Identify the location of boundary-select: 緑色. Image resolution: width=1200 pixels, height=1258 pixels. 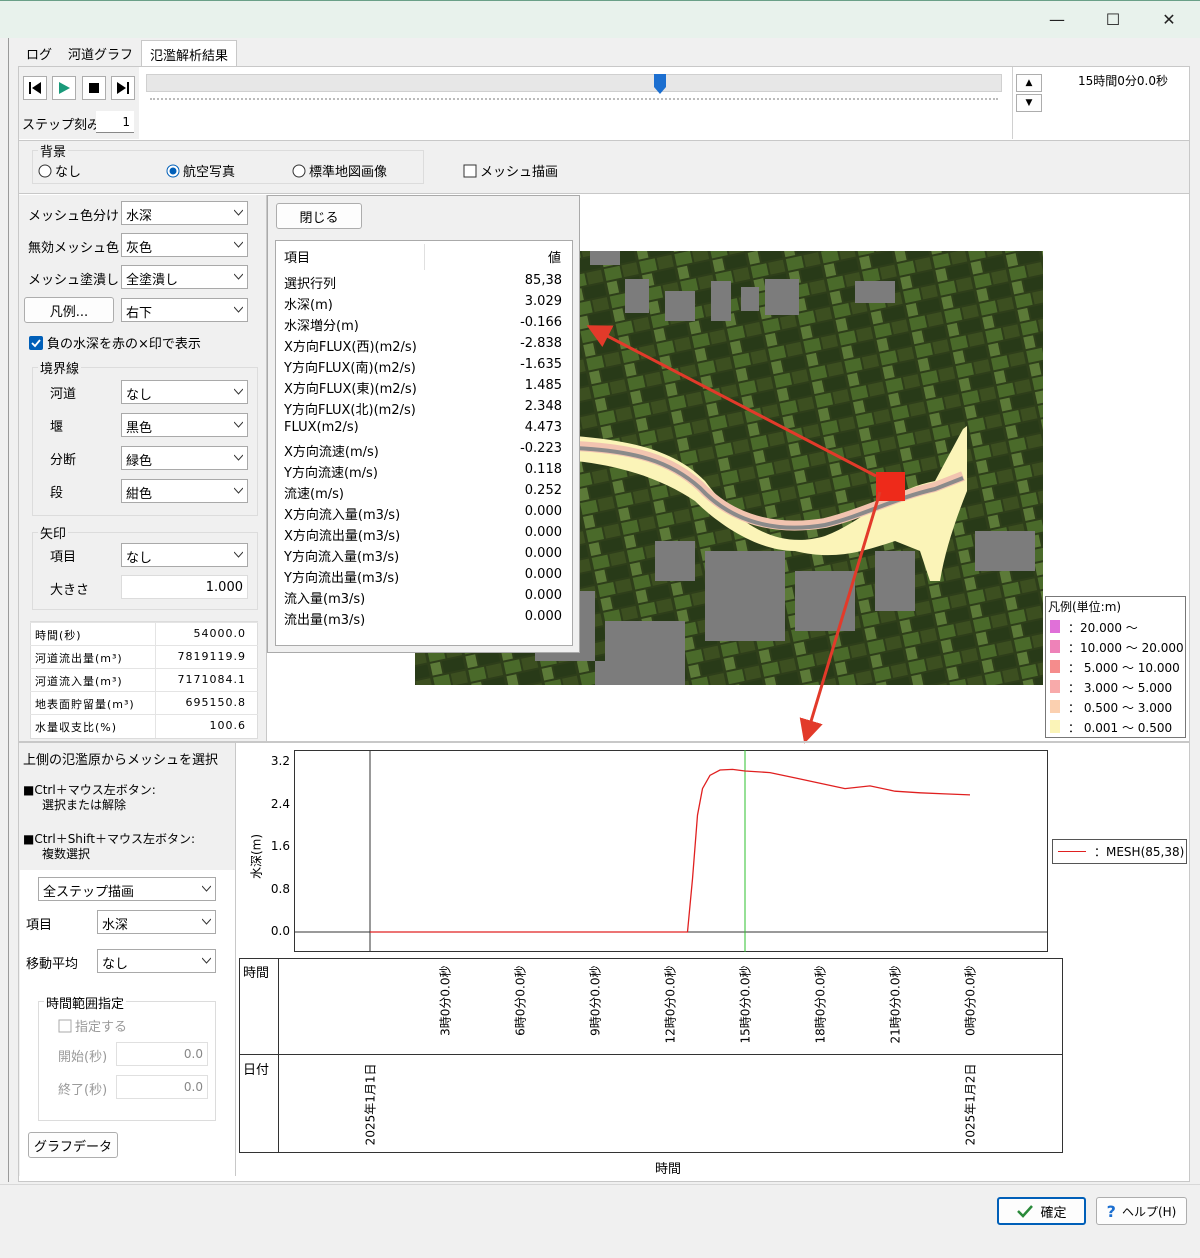
(184, 458).